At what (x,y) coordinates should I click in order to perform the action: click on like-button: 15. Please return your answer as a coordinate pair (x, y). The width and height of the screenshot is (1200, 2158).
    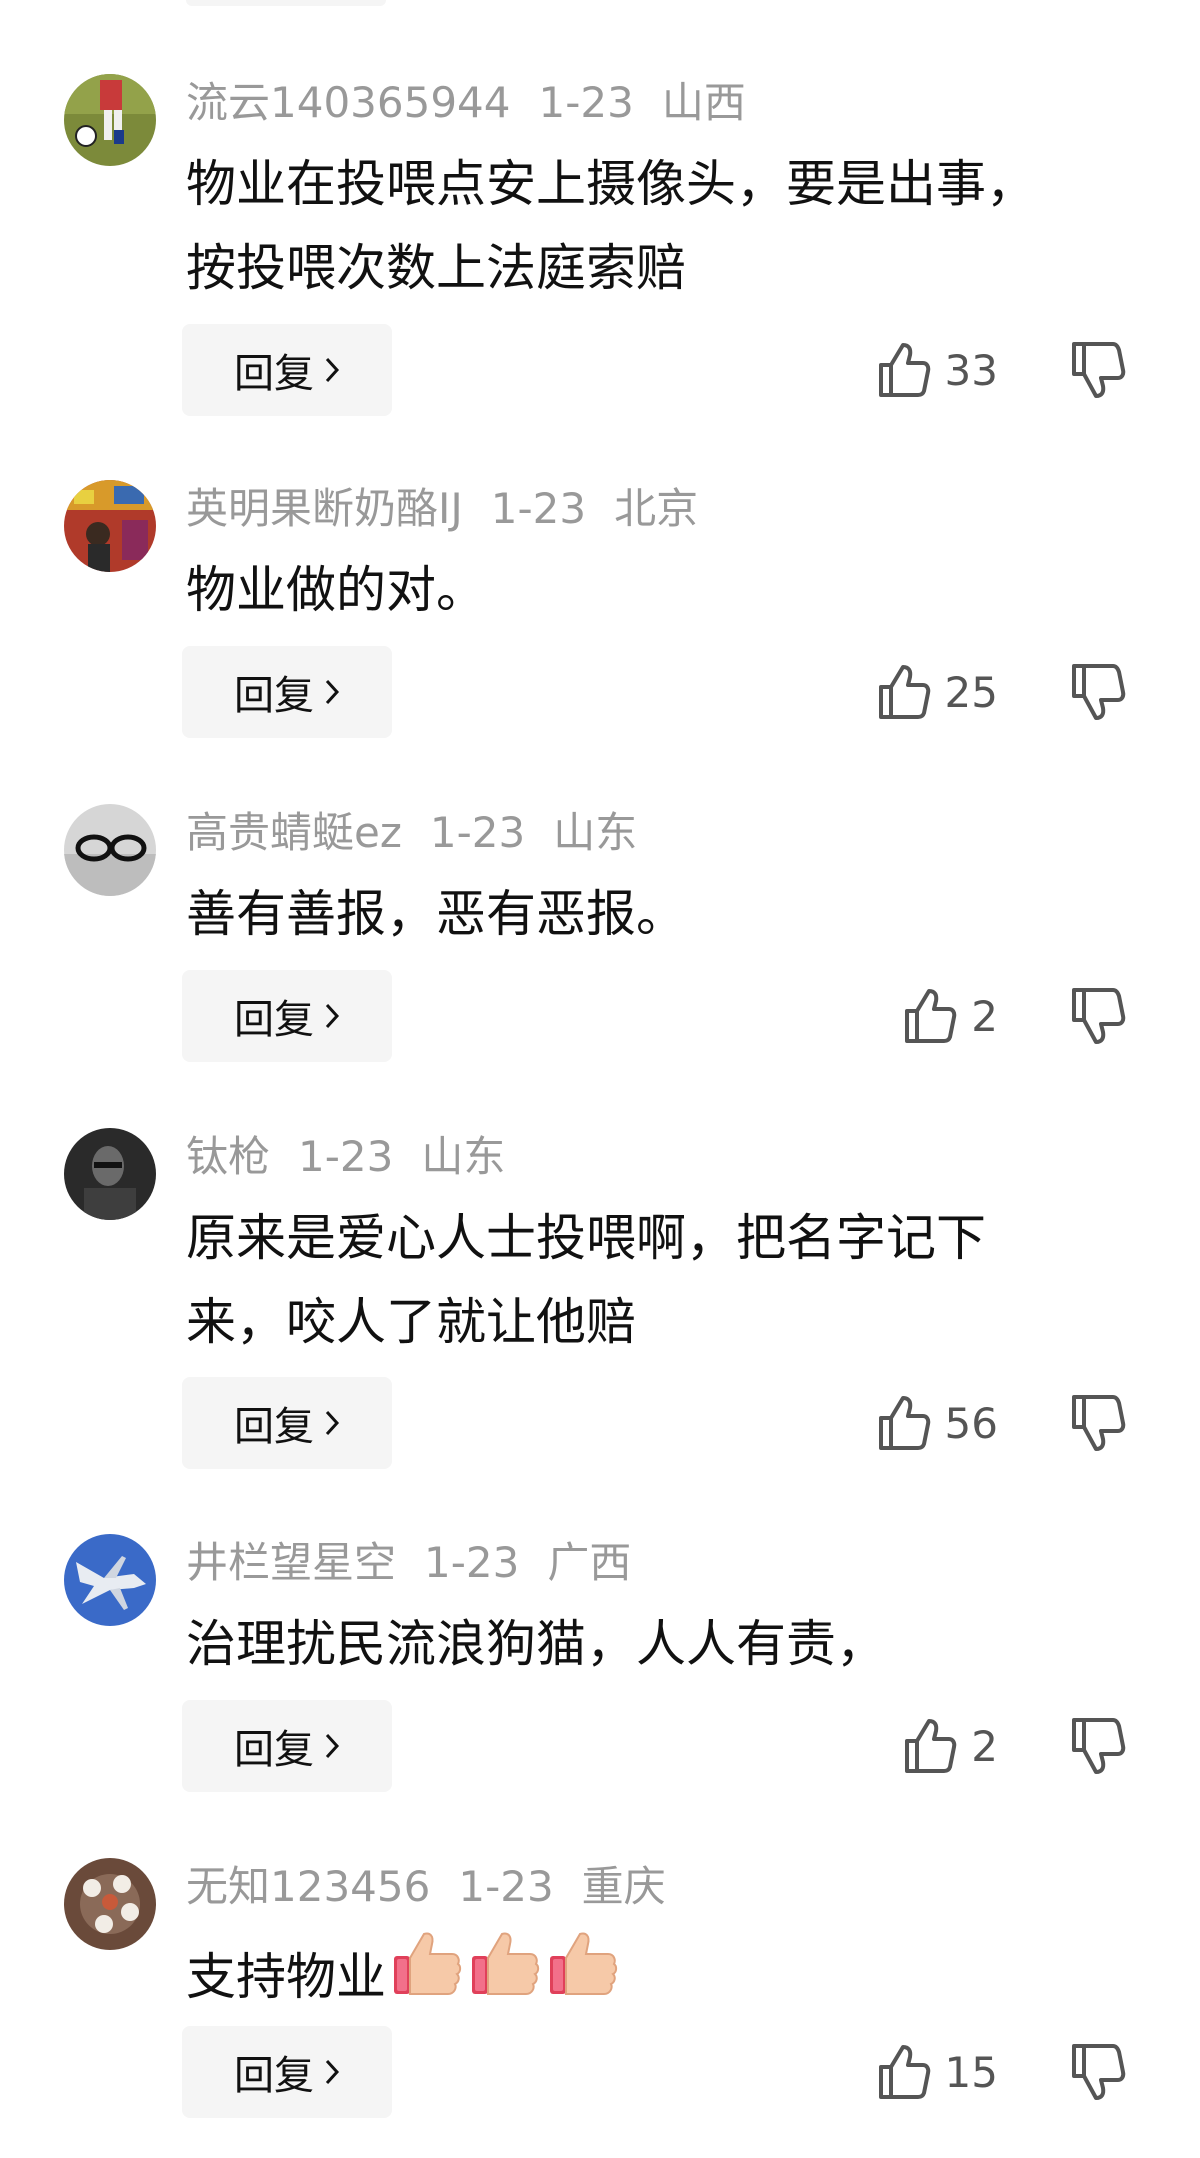
    Looking at the image, I should click on (937, 2072).